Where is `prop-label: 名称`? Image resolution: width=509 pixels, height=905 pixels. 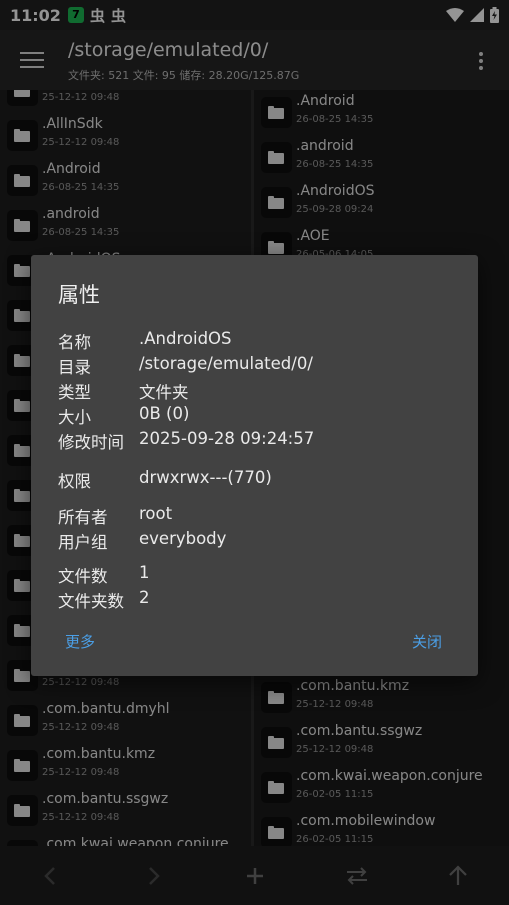 prop-label: 名称 is located at coordinates (74, 342).